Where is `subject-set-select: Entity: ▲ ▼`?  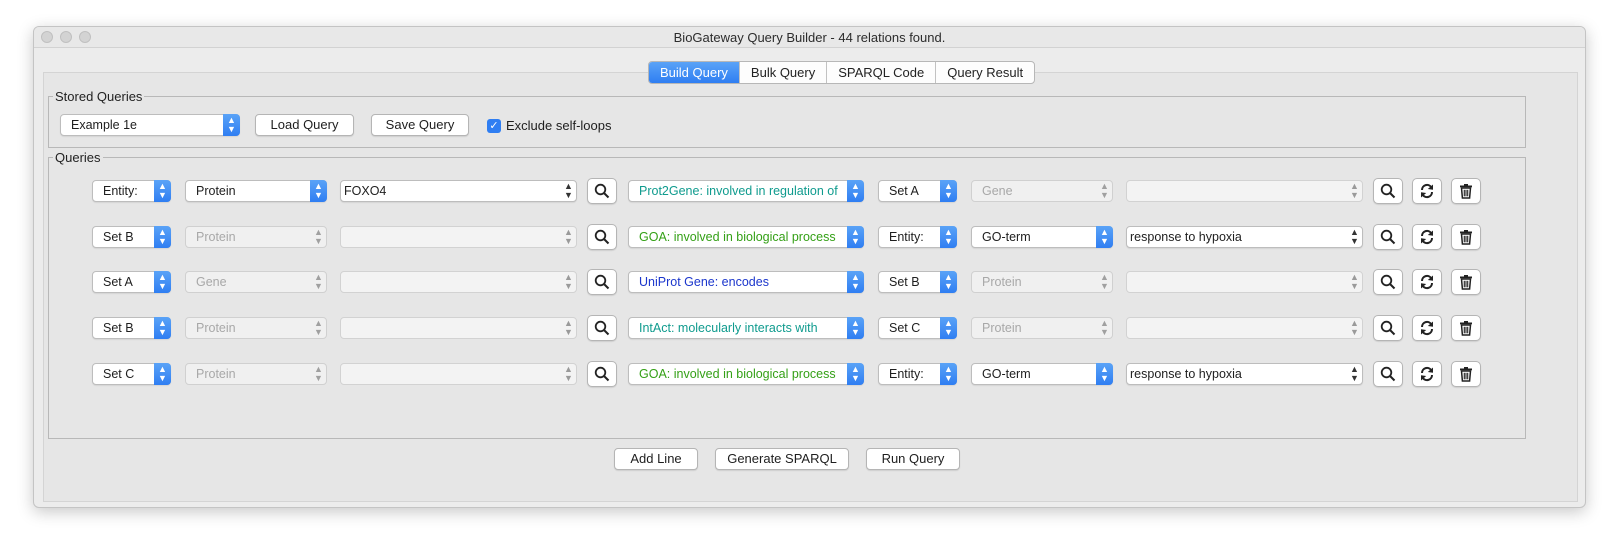
subject-set-select: Entity: ▲ ▼ is located at coordinates (131, 191).